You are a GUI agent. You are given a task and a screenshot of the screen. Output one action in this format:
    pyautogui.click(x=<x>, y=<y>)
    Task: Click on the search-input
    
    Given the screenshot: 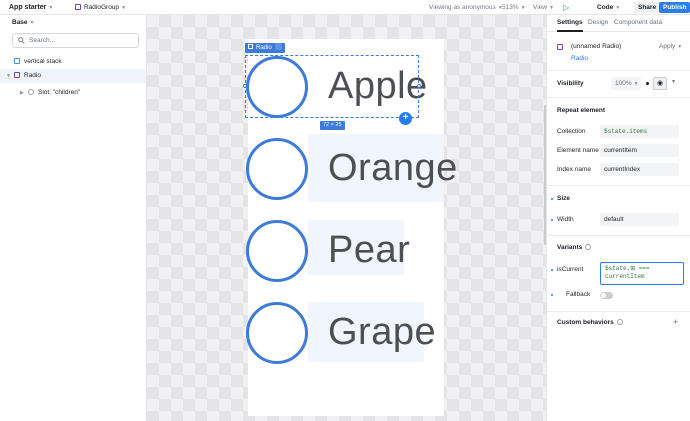 What is the action you would take?
    pyautogui.click(x=81, y=40)
    